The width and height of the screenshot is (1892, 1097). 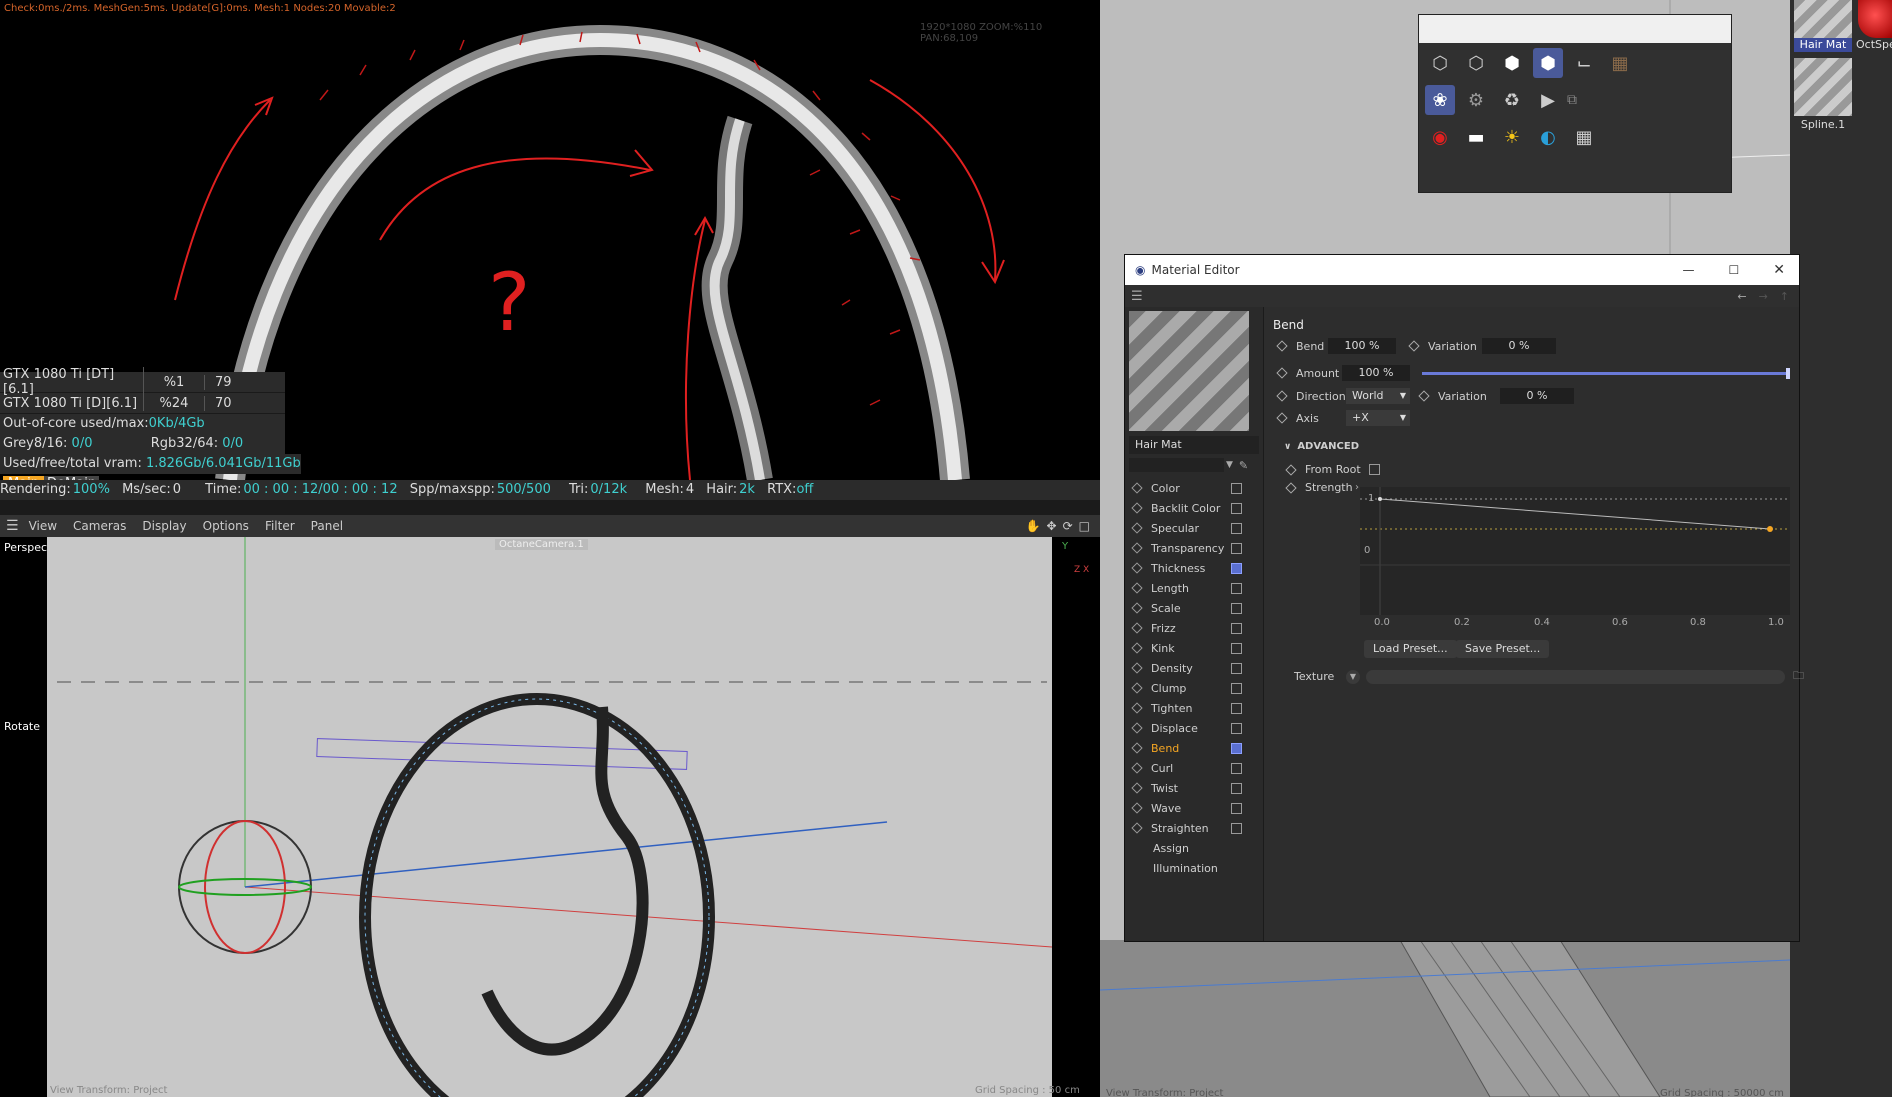 What do you see at coordinates (1462, 270) in the screenshot?
I see `material-editor-titlebar: ◉ Material Editor — ☐ ✕` at bounding box center [1462, 270].